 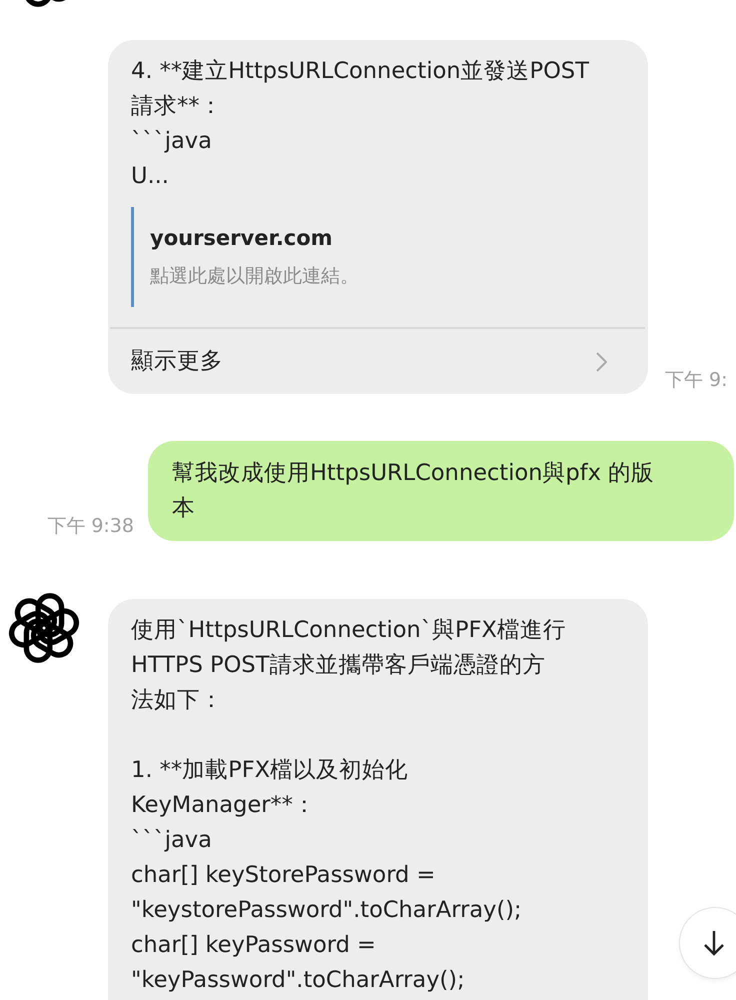 I want to click on chevron-right-icon, so click(x=601, y=362).